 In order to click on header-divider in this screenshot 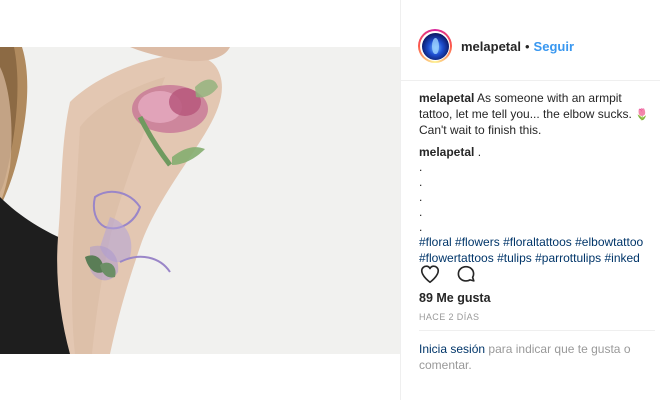, I will do `click(530, 80)`.